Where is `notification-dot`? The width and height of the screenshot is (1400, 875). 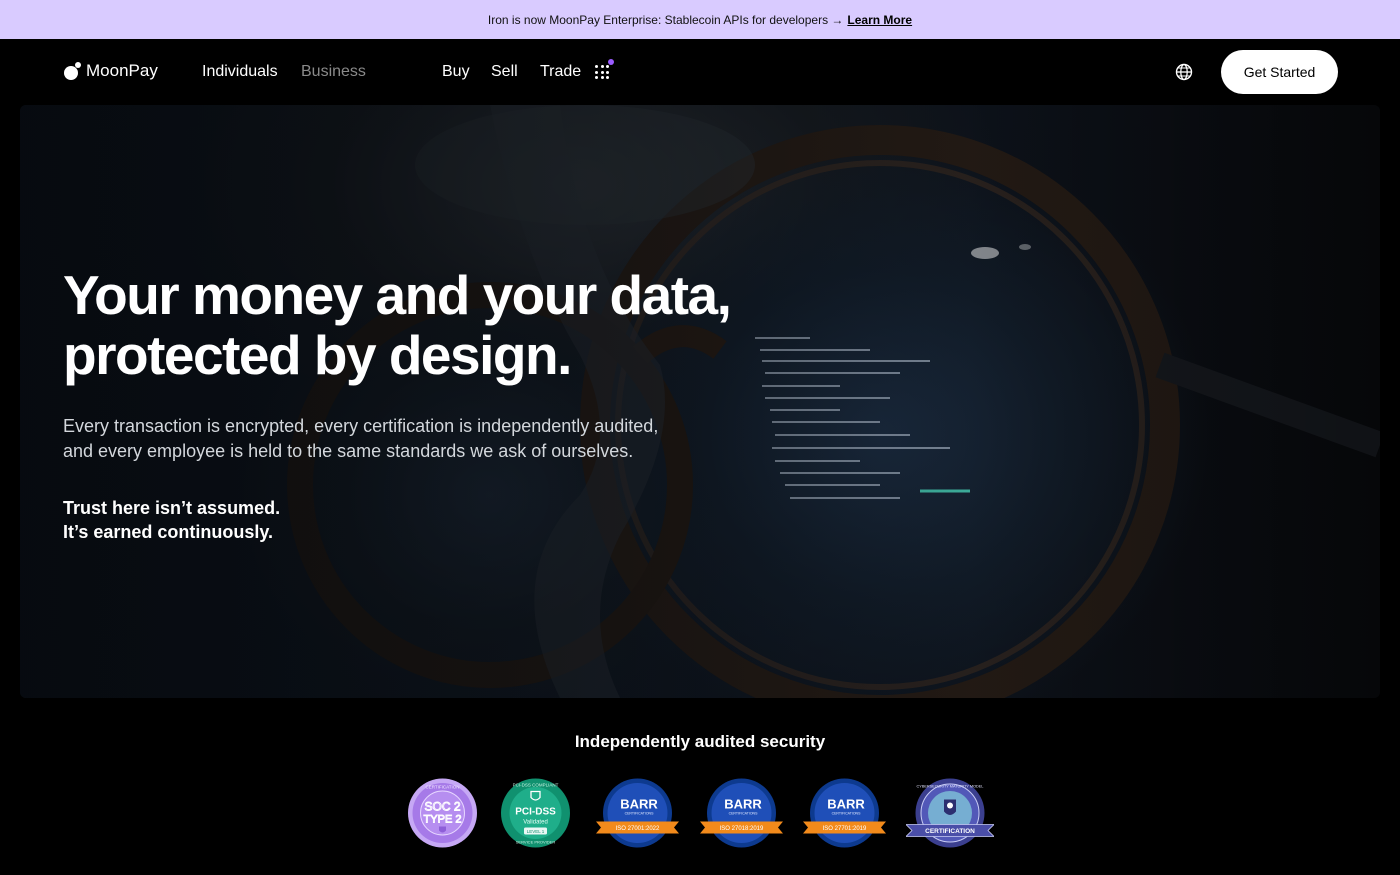 notification-dot is located at coordinates (611, 62).